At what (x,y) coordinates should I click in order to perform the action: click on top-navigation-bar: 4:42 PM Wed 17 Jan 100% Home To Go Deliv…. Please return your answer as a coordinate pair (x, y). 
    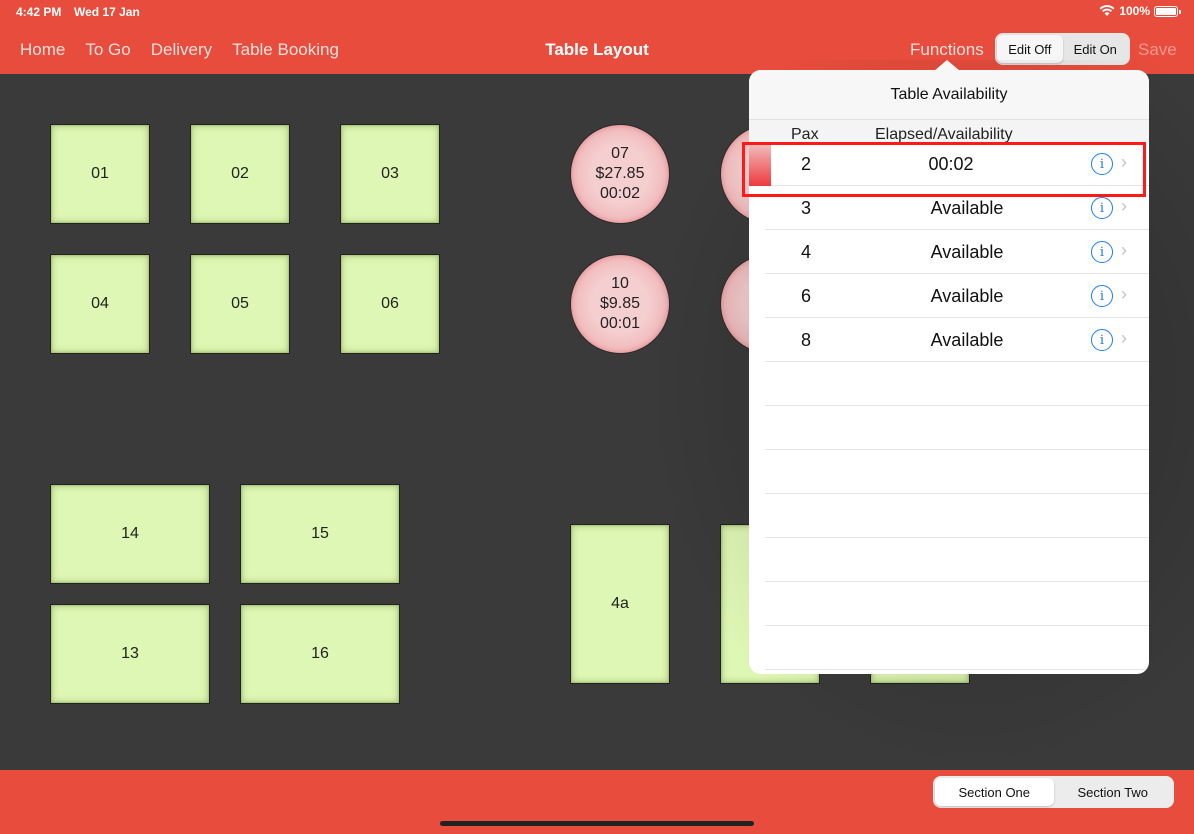
    Looking at the image, I should click on (597, 37).